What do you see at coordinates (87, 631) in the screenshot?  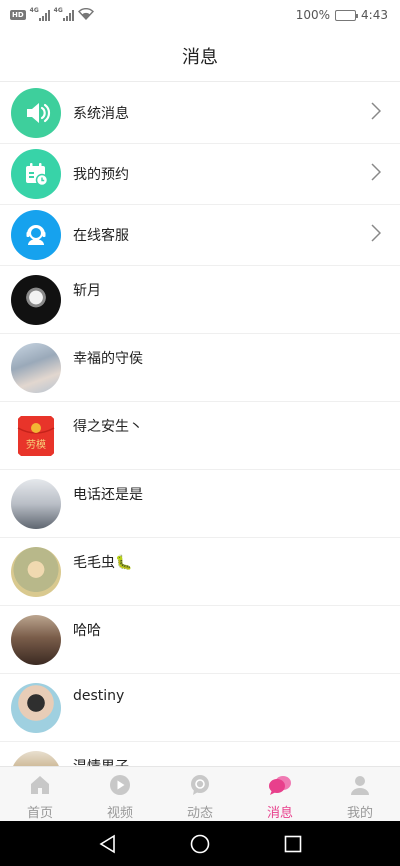 I see `conversation-name: 哈哈` at bounding box center [87, 631].